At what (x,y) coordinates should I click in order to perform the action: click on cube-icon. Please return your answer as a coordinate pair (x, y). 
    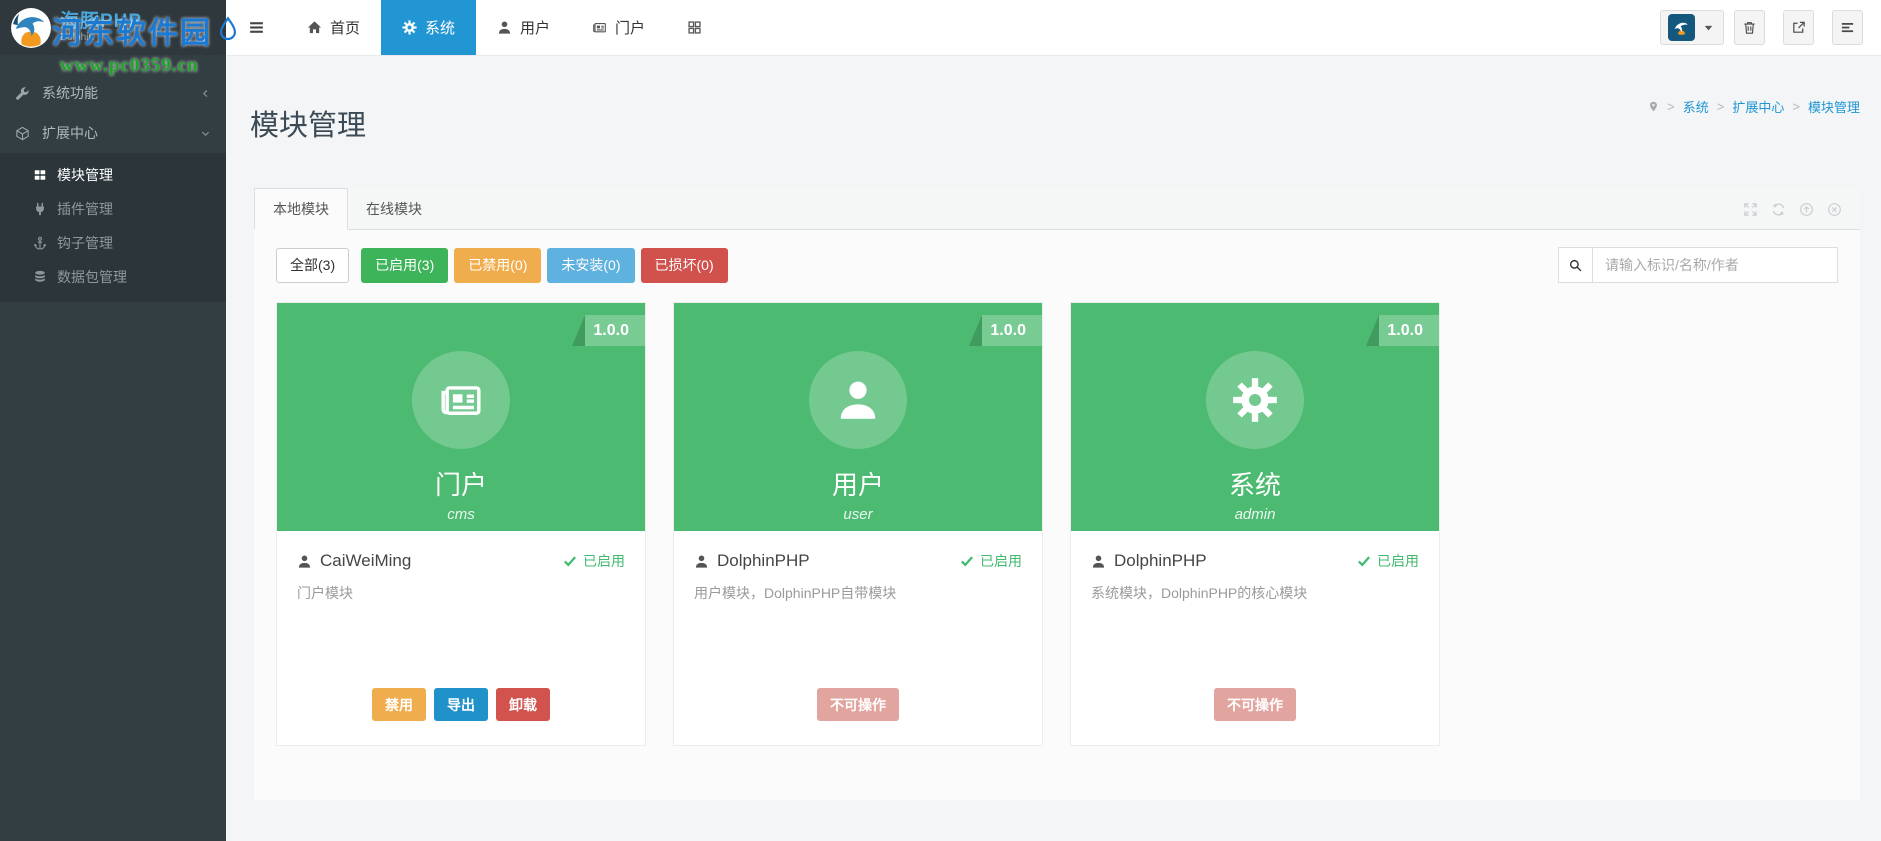
    Looking at the image, I should click on (22, 133).